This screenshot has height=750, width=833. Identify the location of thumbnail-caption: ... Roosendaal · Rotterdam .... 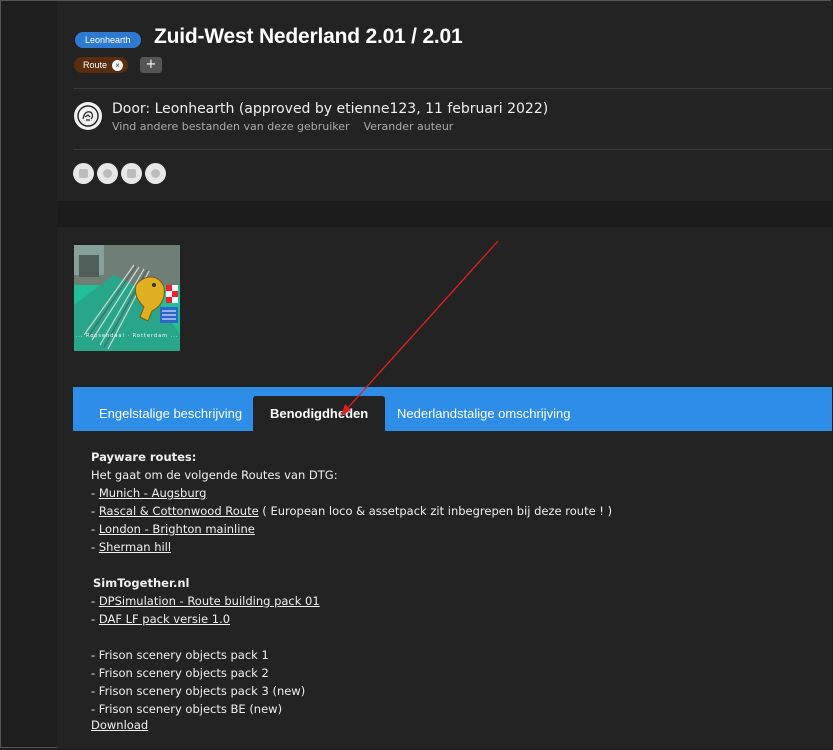
(127, 336).